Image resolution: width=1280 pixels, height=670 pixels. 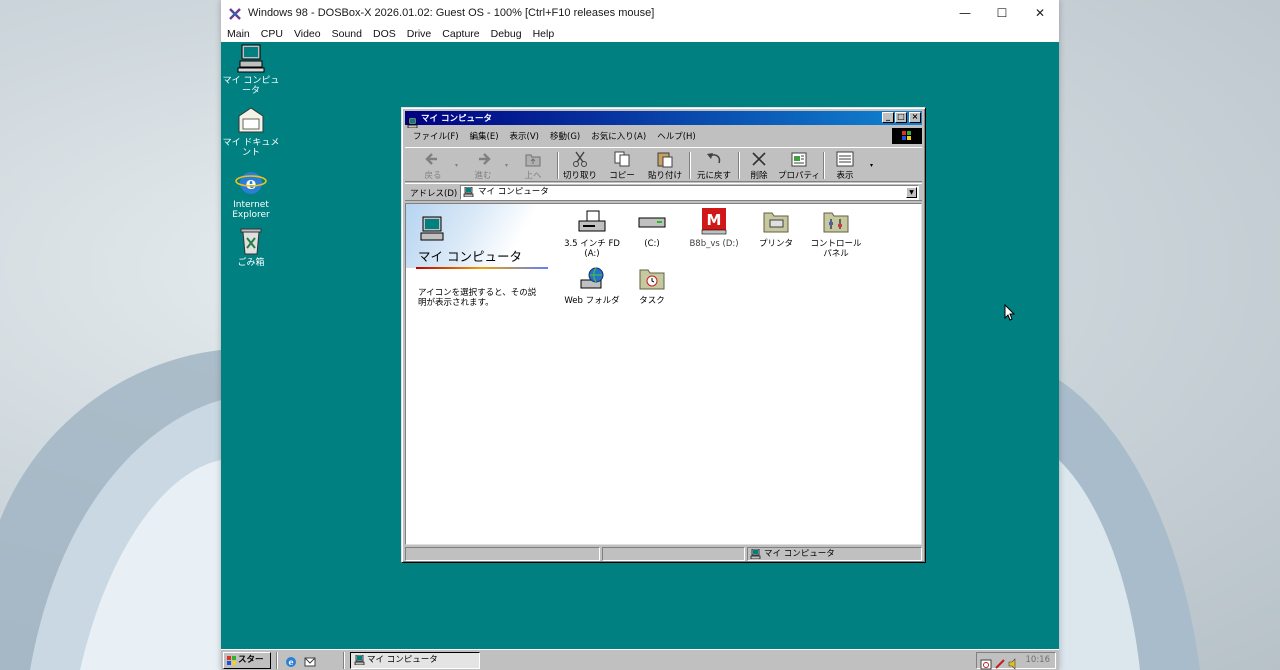 What do you see at coordinates (544, 34) in the screenshot?
I see `host-menu-help: Help` at bounding box center [544, 34].